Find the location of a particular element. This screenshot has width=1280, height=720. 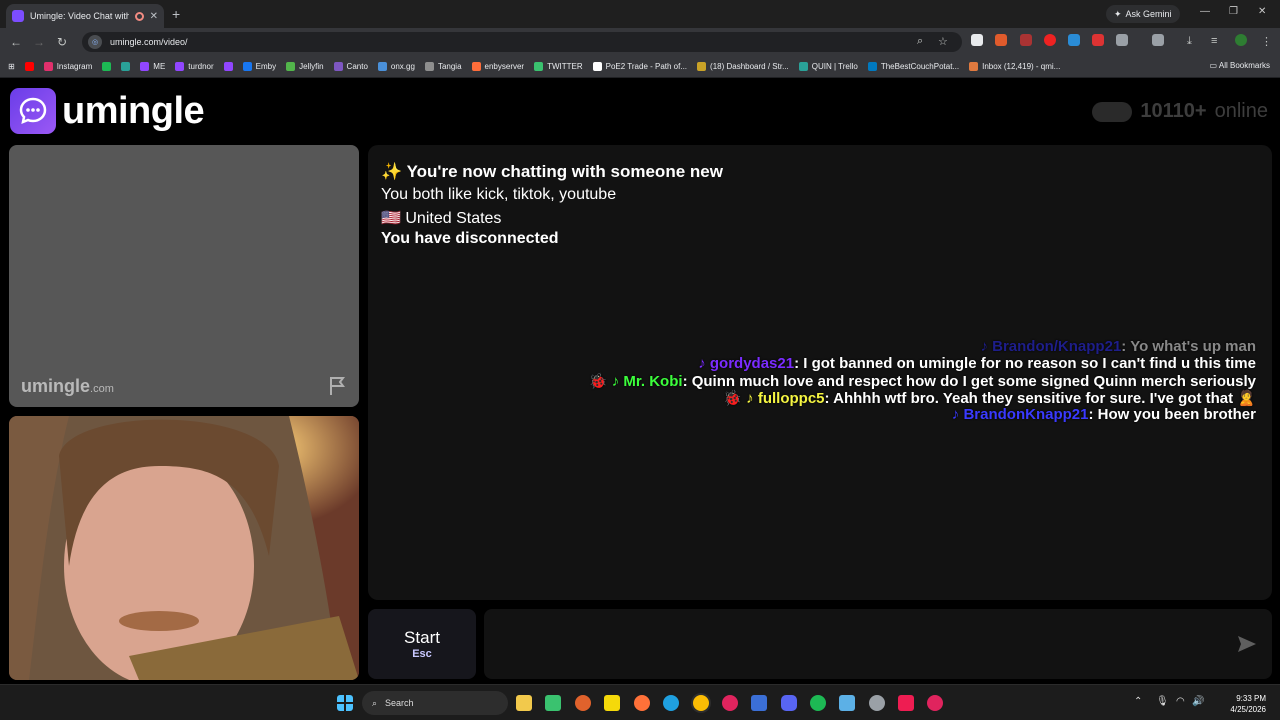

media-icon: ≡ is located at coordinates (1214, 41).